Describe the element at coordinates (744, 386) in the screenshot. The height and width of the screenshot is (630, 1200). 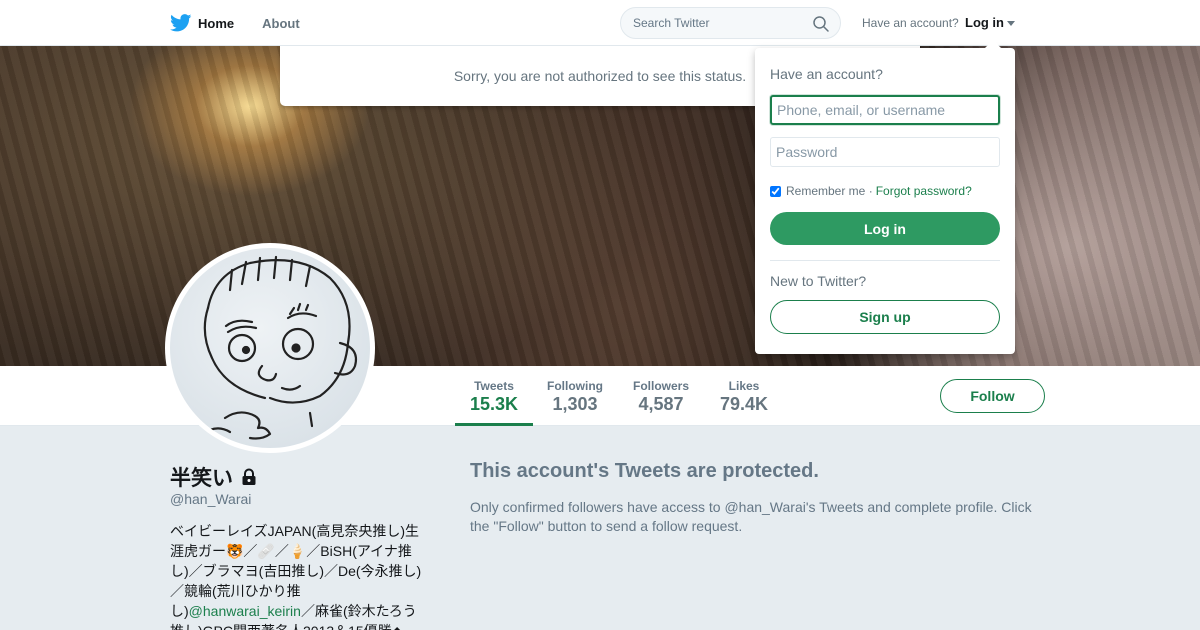
I see `stat-label: Likes` at that location.